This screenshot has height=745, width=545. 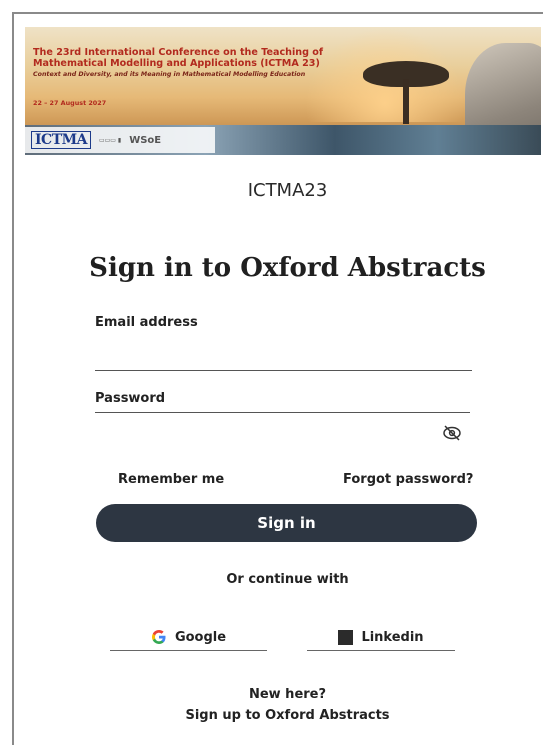 What do you see at coordinates (287, 694) in the screenshot?
I see `new-here-text: New here?` at bounding box center [287, 694].